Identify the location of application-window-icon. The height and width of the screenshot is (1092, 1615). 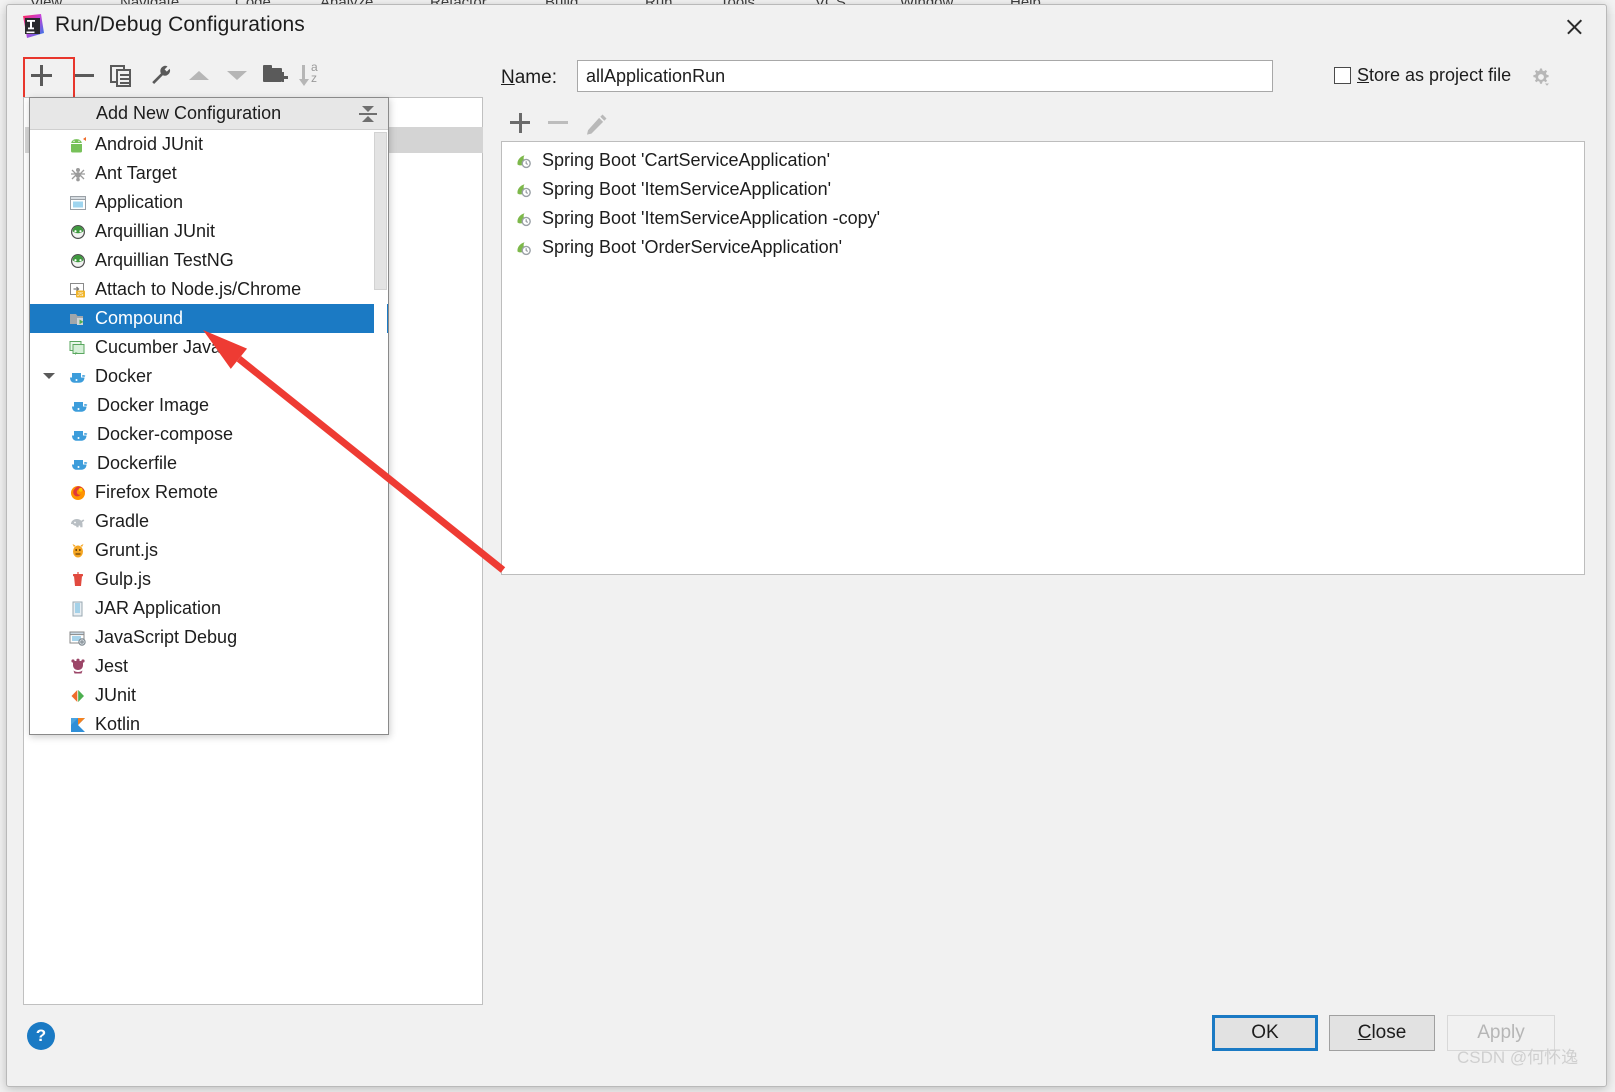
(79, 201).